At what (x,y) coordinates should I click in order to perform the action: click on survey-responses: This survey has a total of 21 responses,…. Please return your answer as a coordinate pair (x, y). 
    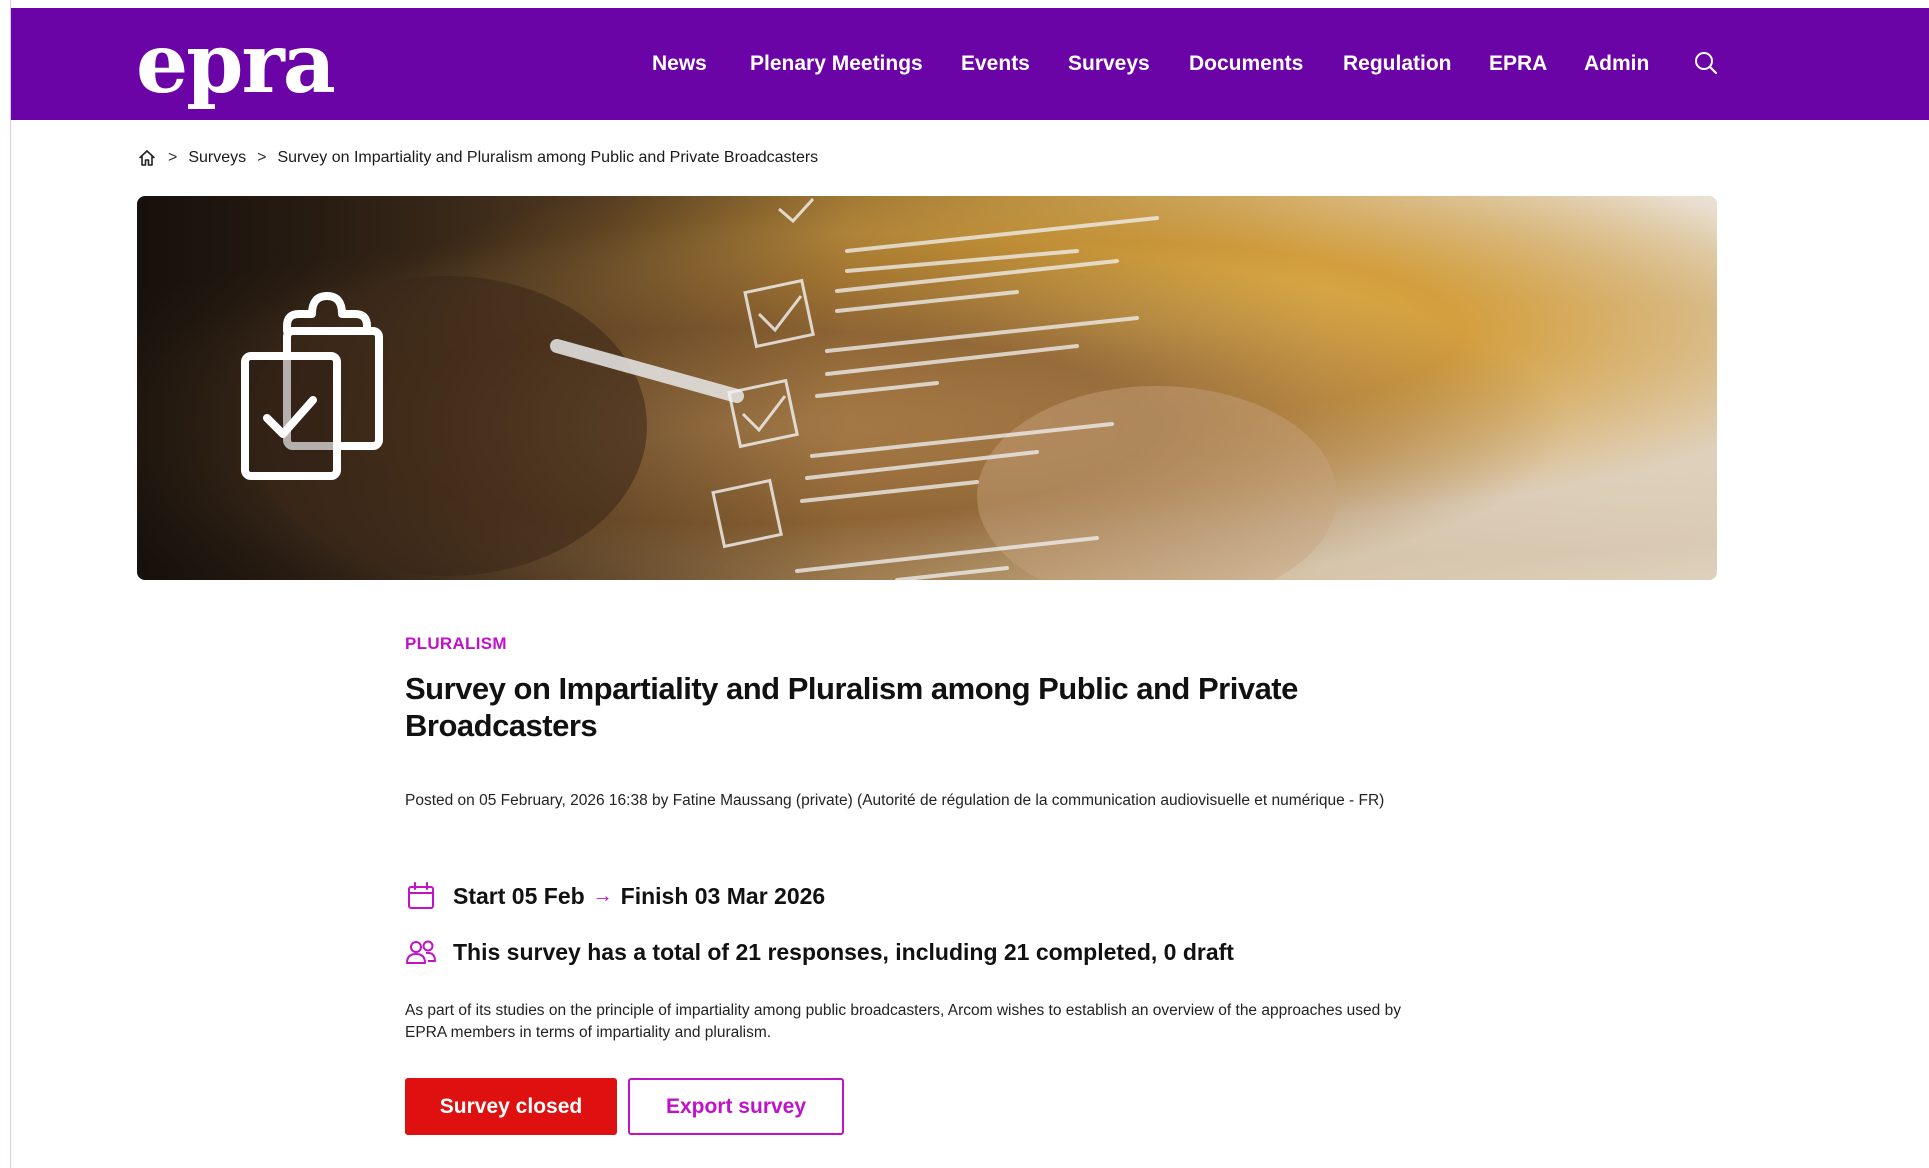
    Looking at the image, I should click on (819, 952).